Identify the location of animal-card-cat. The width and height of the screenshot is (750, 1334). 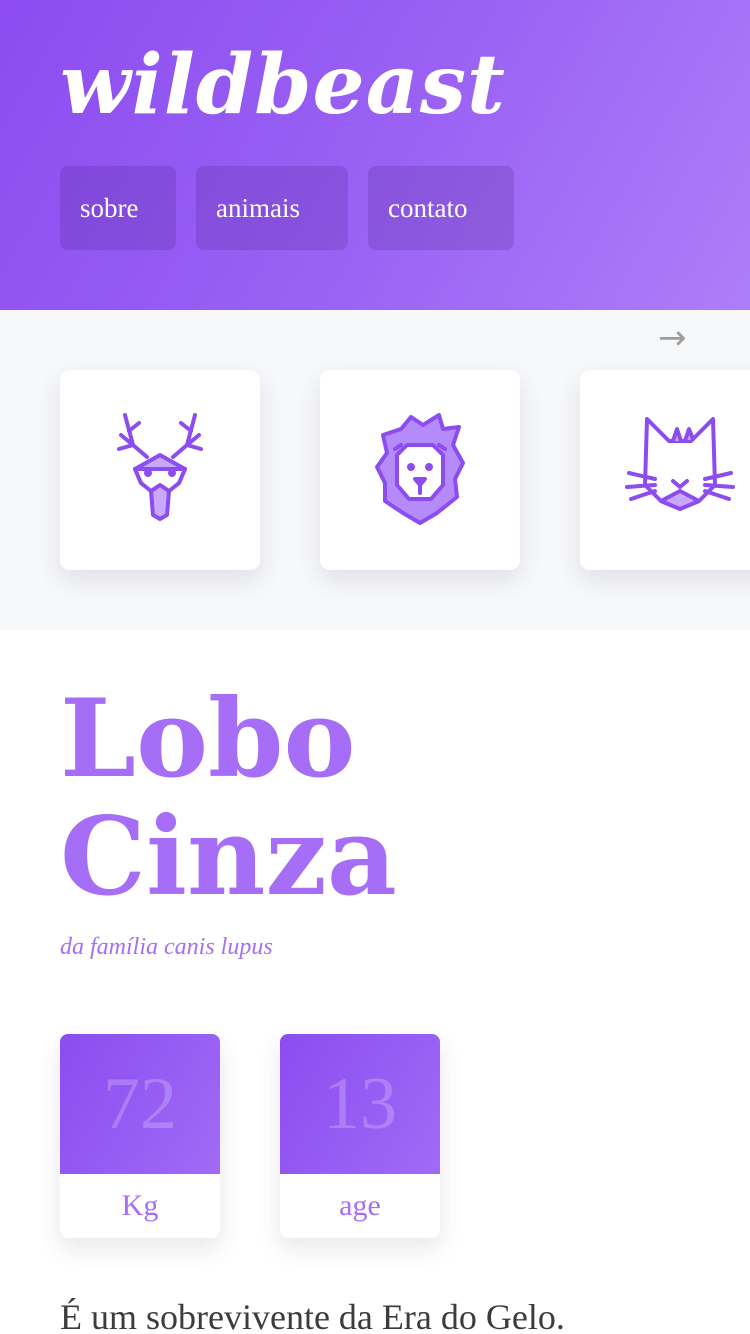
(665, 470).